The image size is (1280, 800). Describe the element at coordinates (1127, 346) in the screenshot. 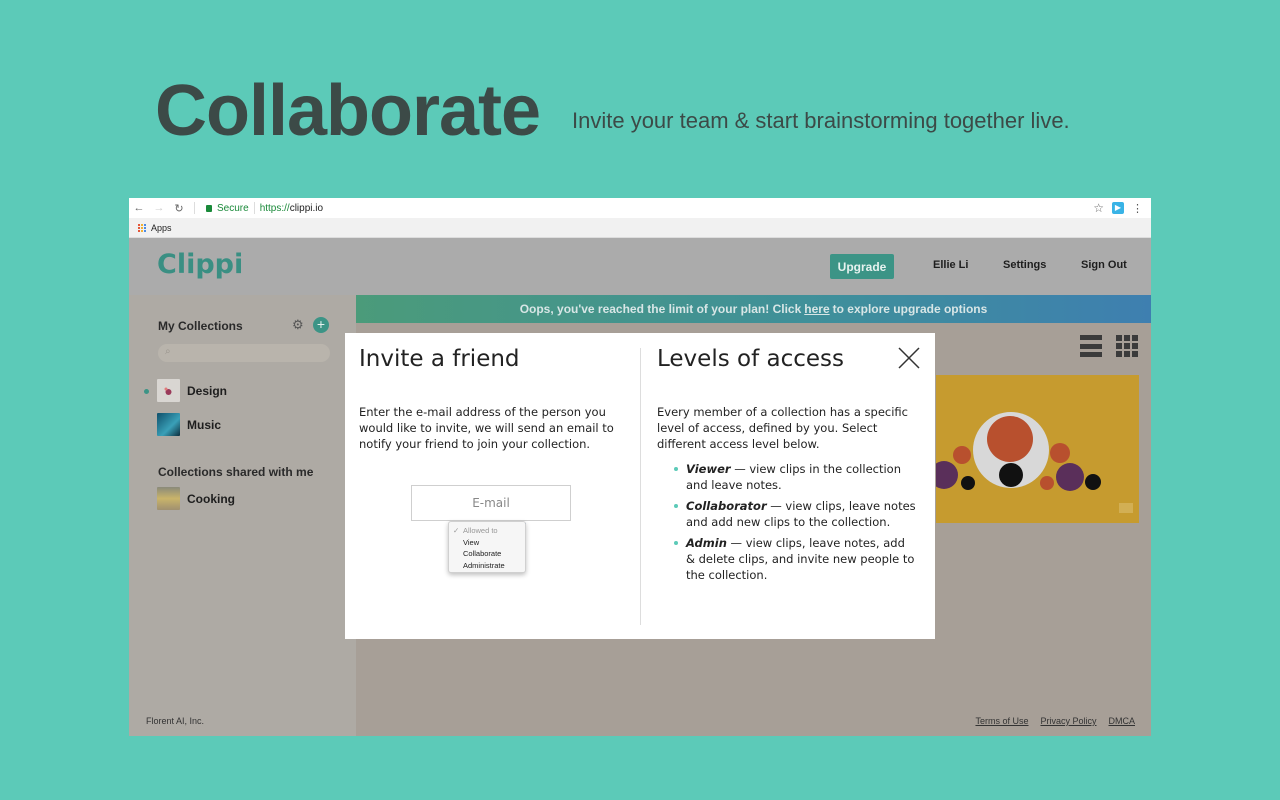

I see `grid-view-icon` at that location.